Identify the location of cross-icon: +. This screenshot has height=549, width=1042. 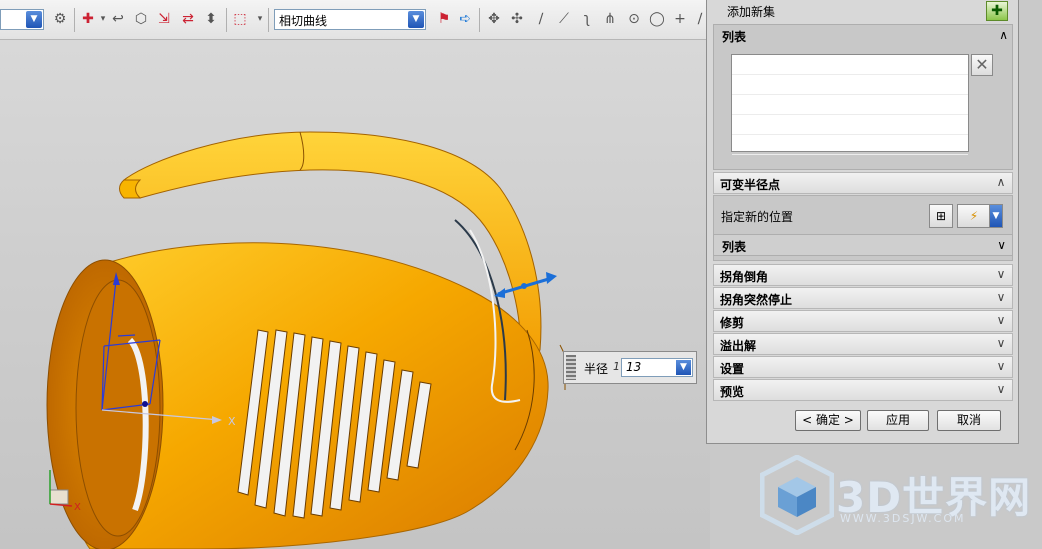
(680, 19).